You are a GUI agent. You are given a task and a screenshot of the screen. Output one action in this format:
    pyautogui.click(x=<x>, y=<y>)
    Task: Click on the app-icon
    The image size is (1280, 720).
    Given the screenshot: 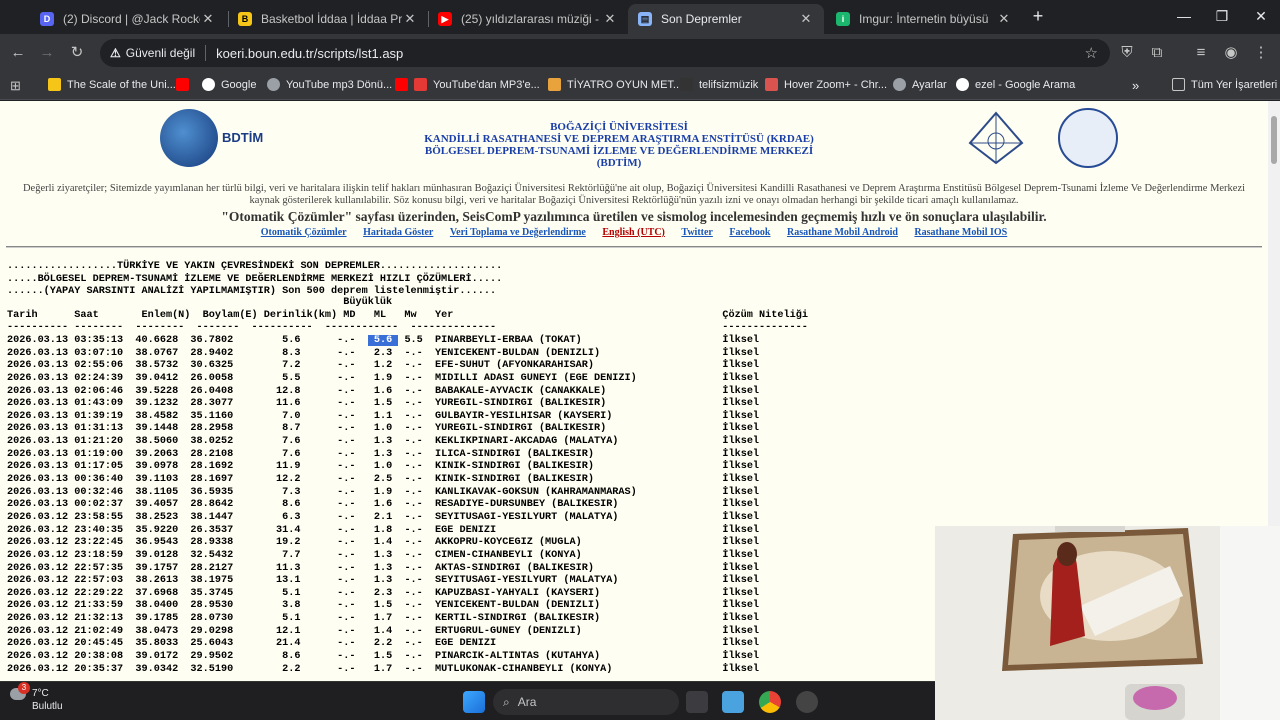 What is the action you would take?
    pyautogui.click(x=807, y=702)
    